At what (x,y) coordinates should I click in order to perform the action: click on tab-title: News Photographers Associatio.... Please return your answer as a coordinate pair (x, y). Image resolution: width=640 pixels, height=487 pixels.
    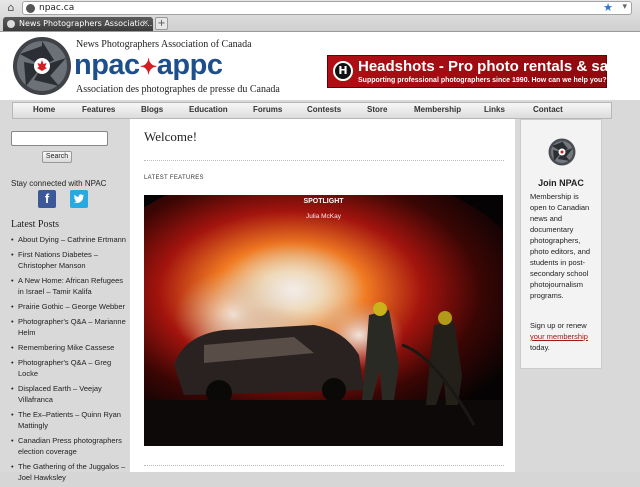
    Looking at the image, I should click on (86, 23).